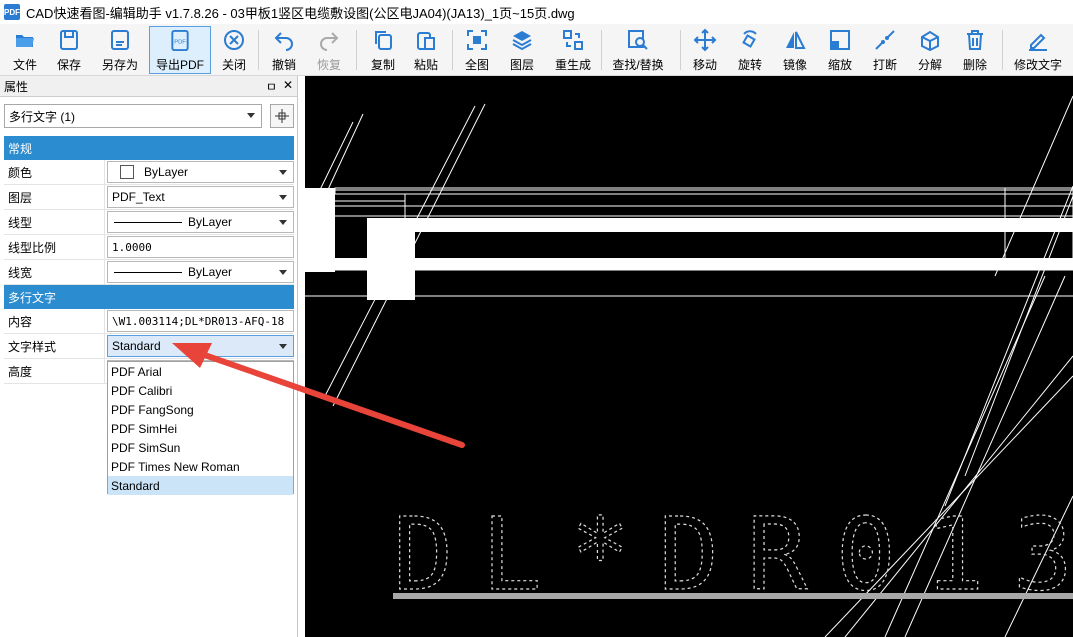  Describe the element at coordinates (136, 346) in the screenshot. I see `text-style-value: Standard` at that location.